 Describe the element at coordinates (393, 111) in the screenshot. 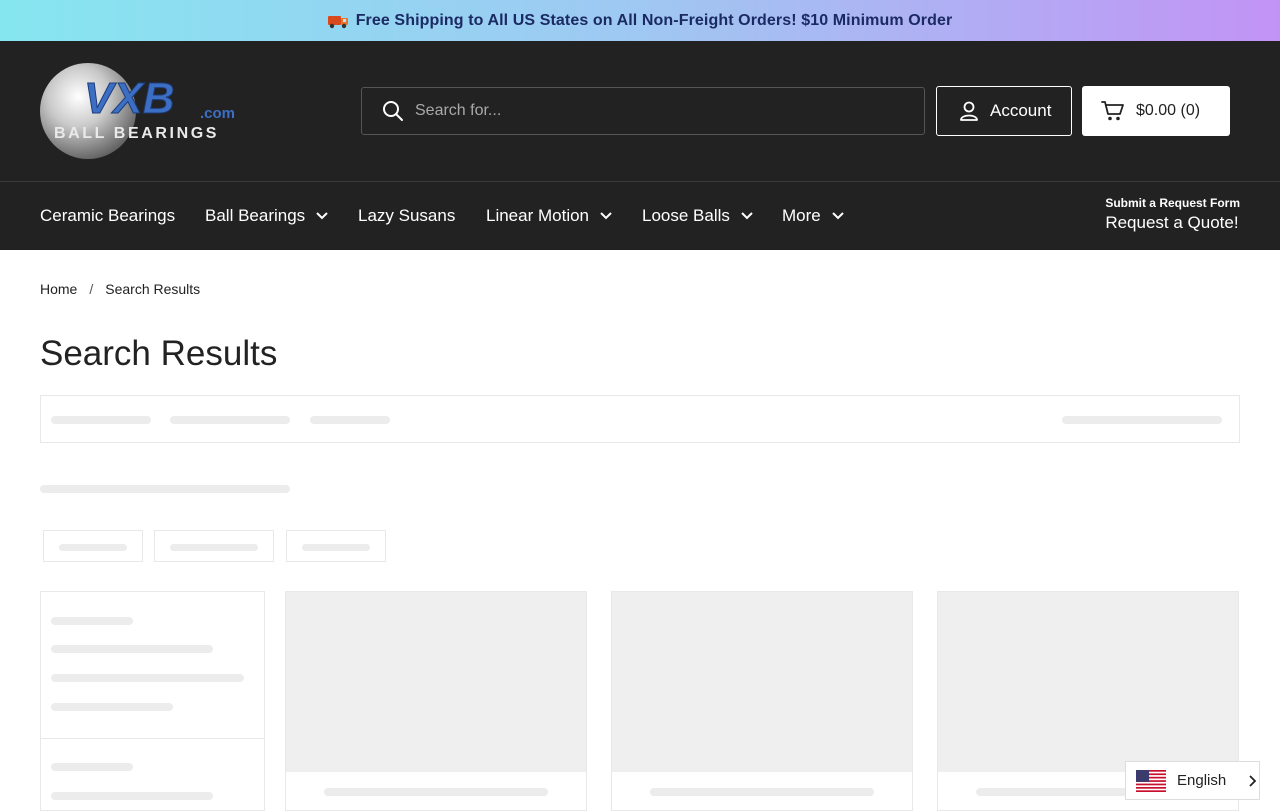

I see `search-icon` at that location.